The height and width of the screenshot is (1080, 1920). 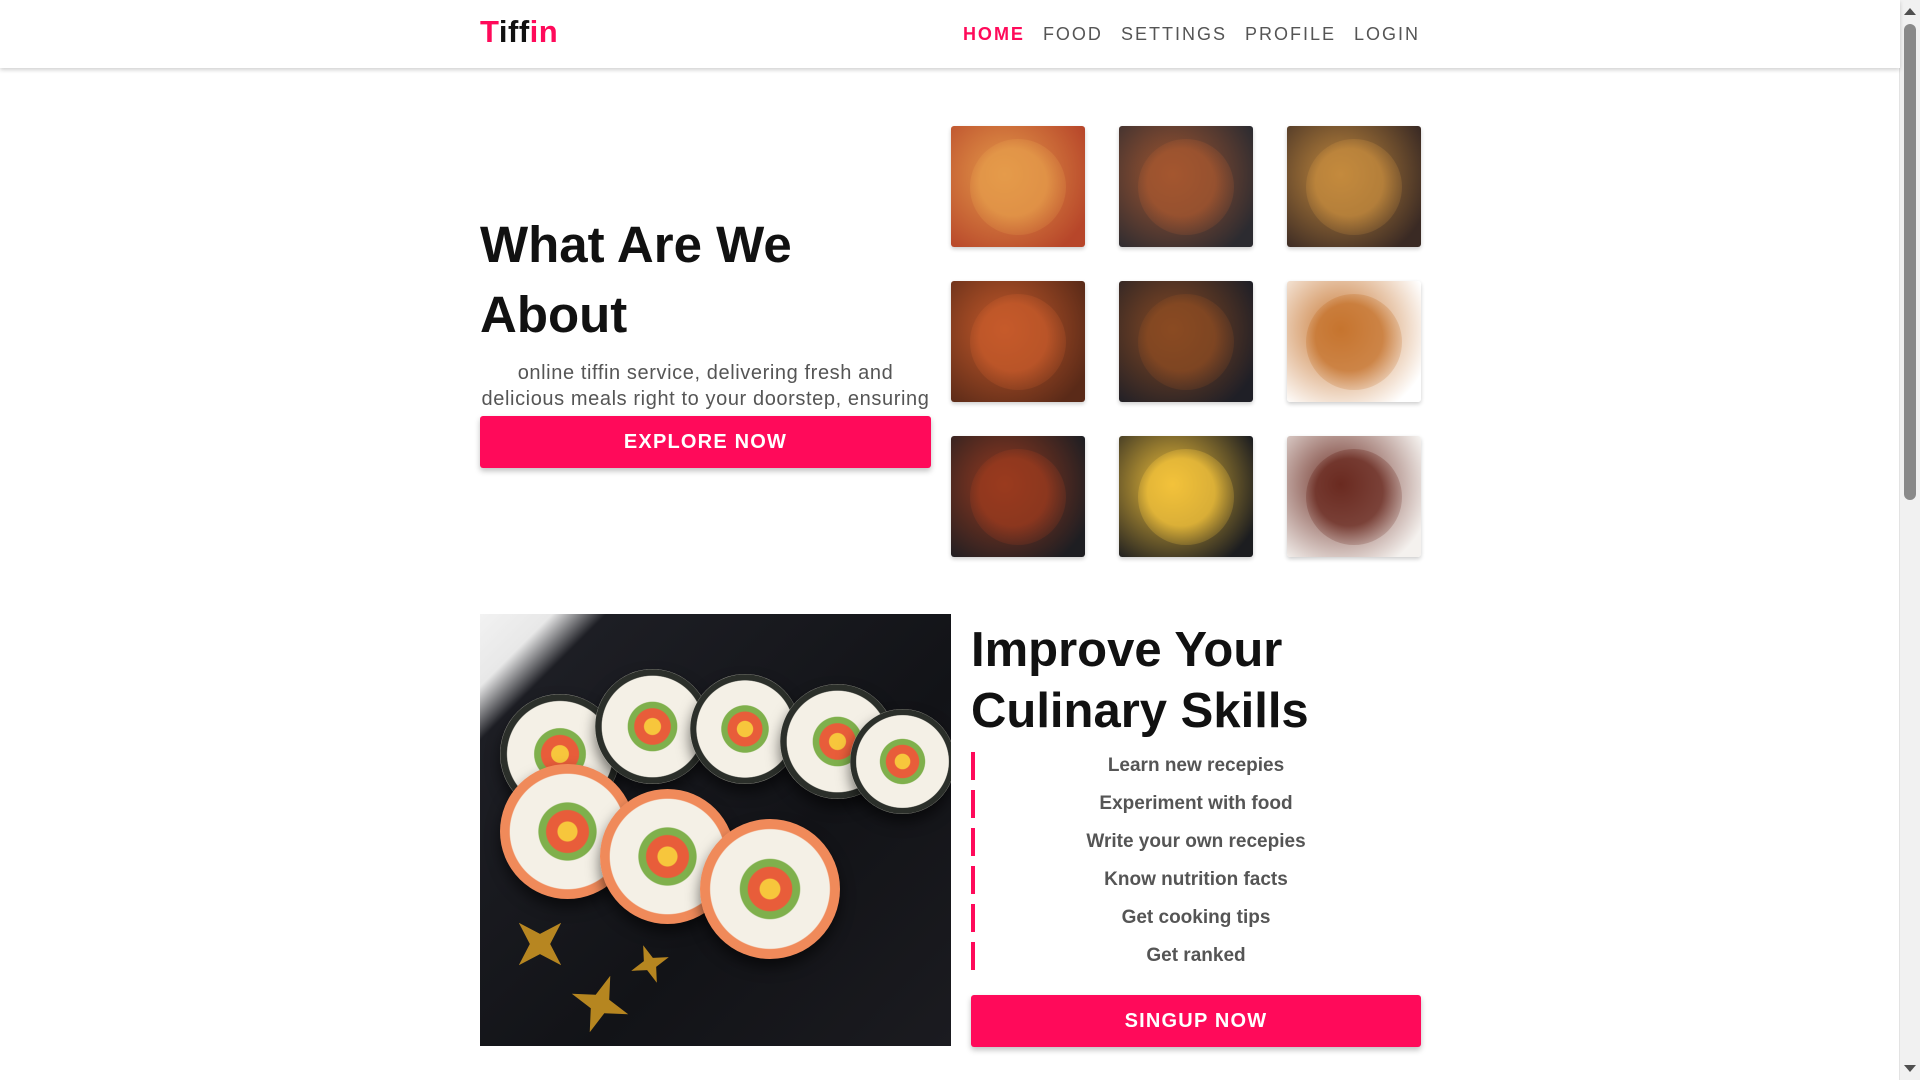 I want to click on steak-image, so click(x=1354, y=496).